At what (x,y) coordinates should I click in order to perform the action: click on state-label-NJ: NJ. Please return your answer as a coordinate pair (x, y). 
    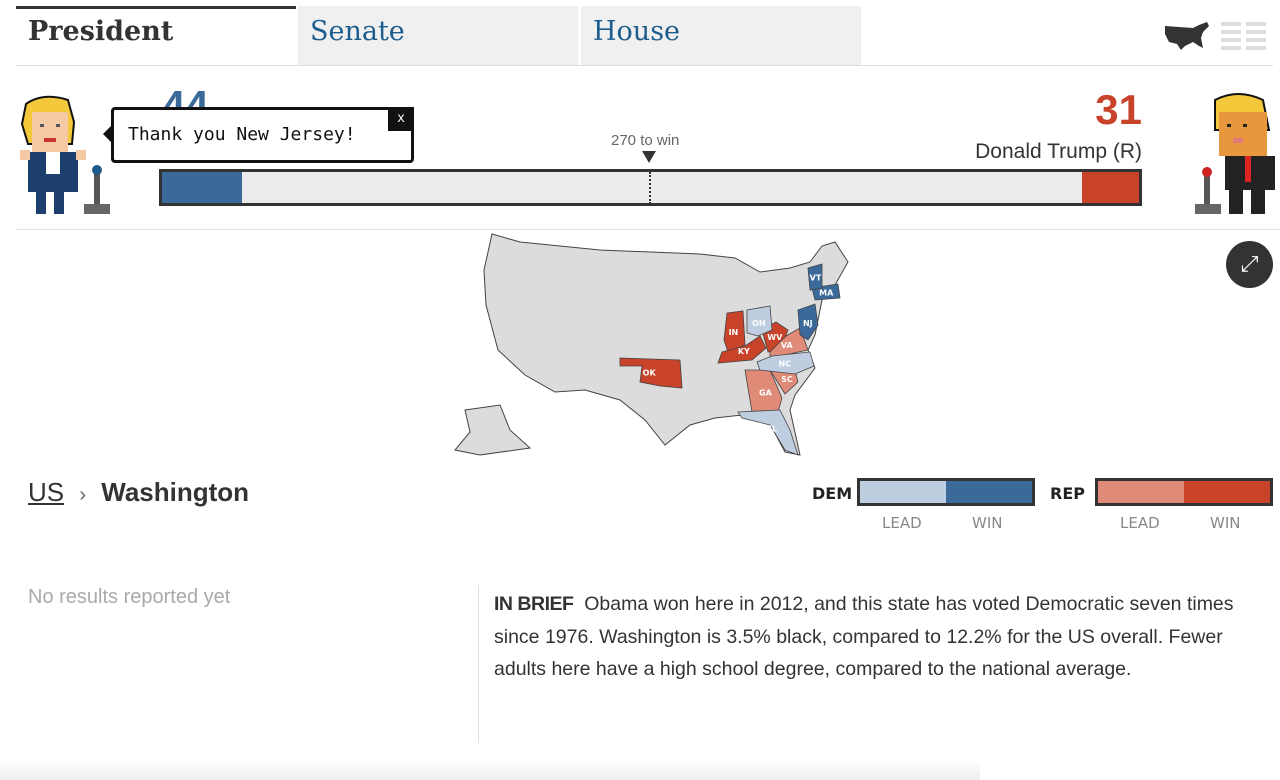
    Looking at the image, I should click on (808, 323).